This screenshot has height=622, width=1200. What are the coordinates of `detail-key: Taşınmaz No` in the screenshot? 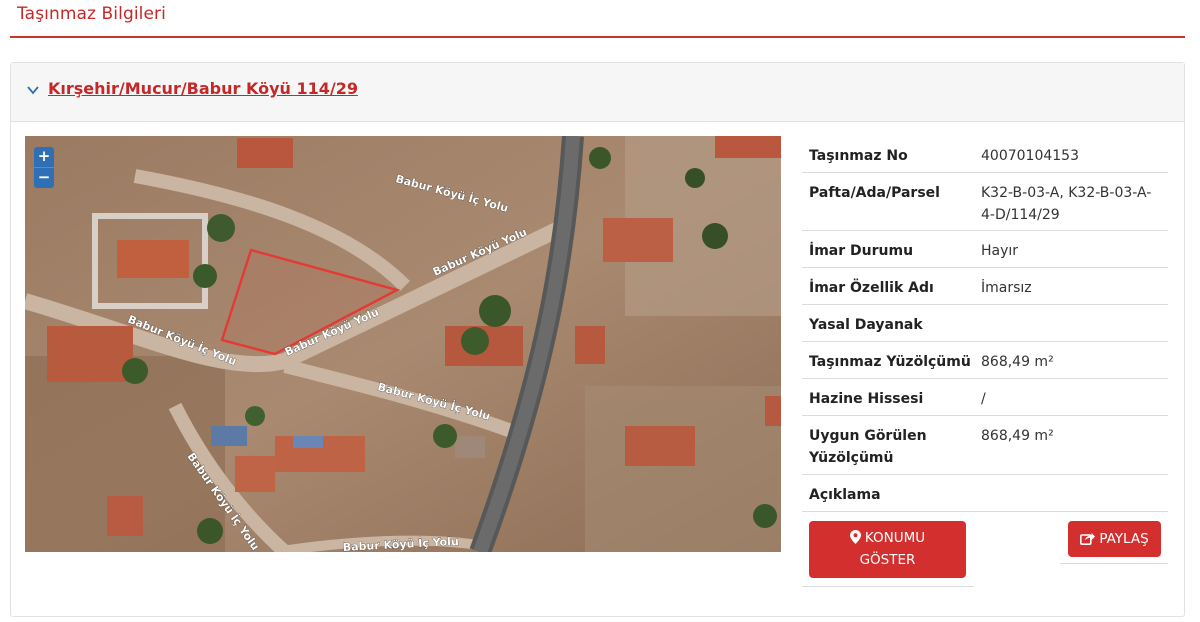 It's located at (858, 156).